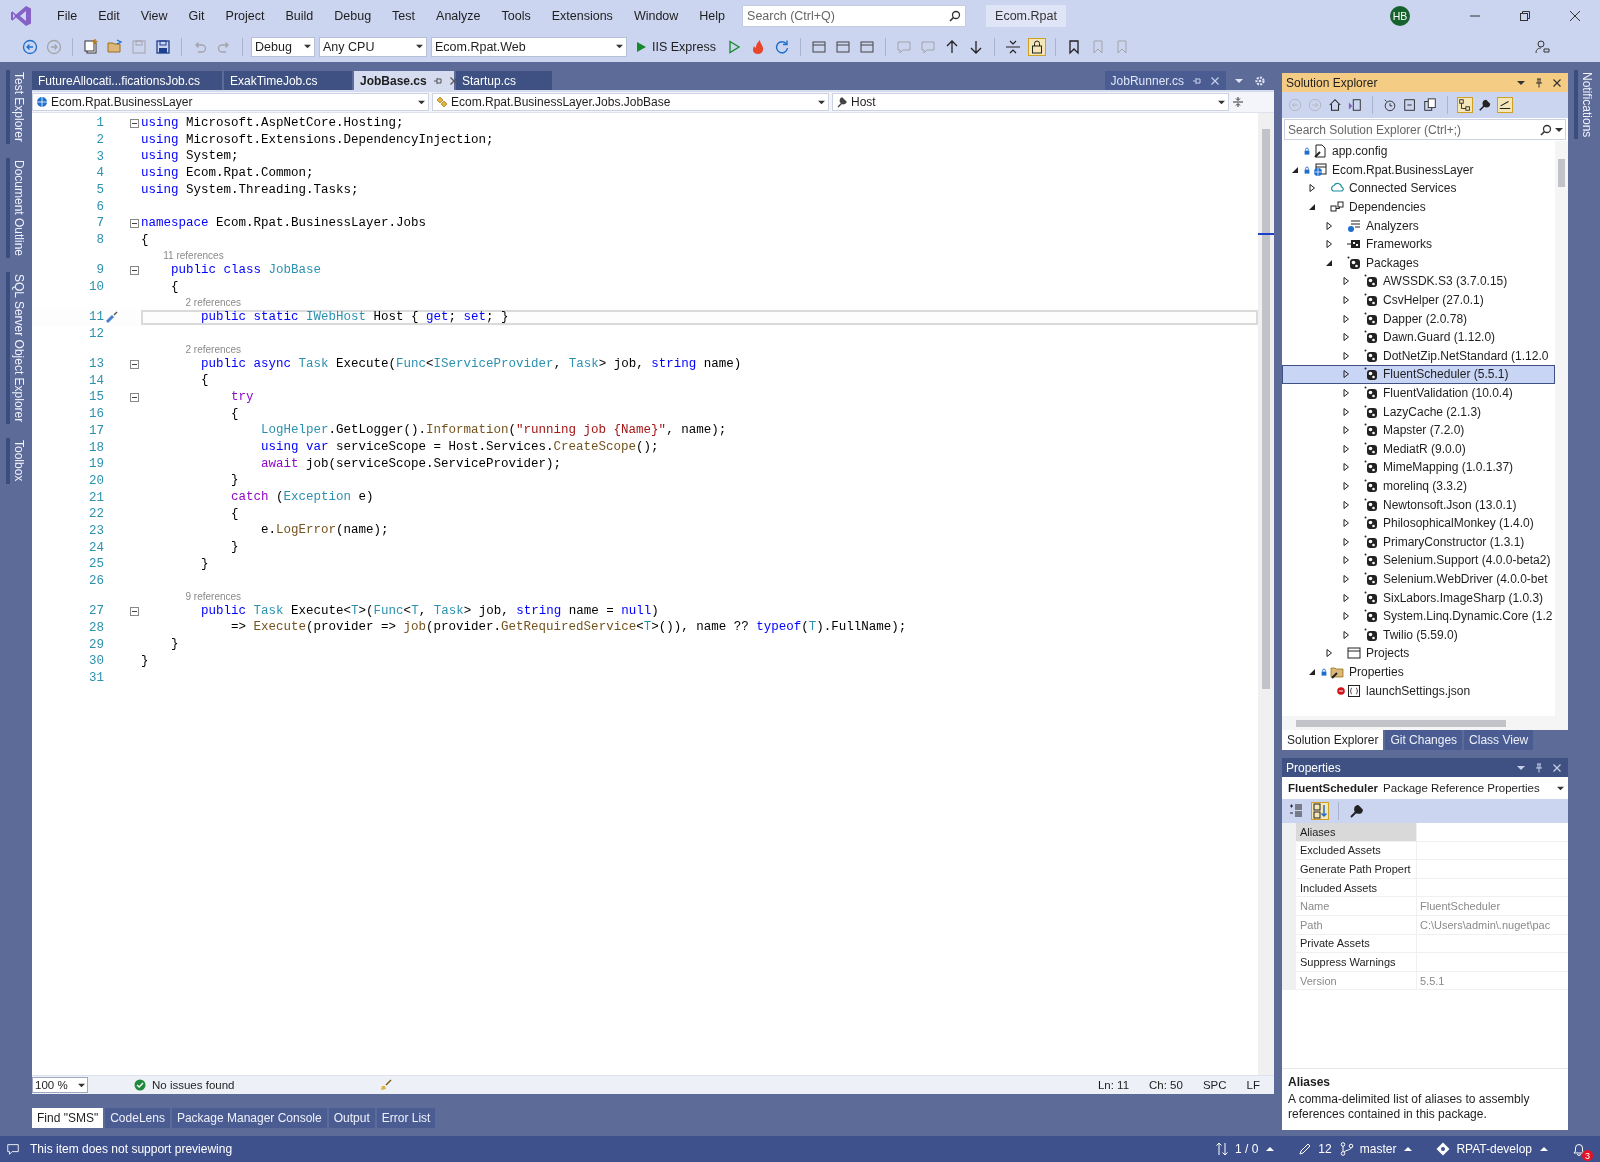  I want to click on property-row: Path C:\Users\admin\.nuget\pac, so click(1432, 925).